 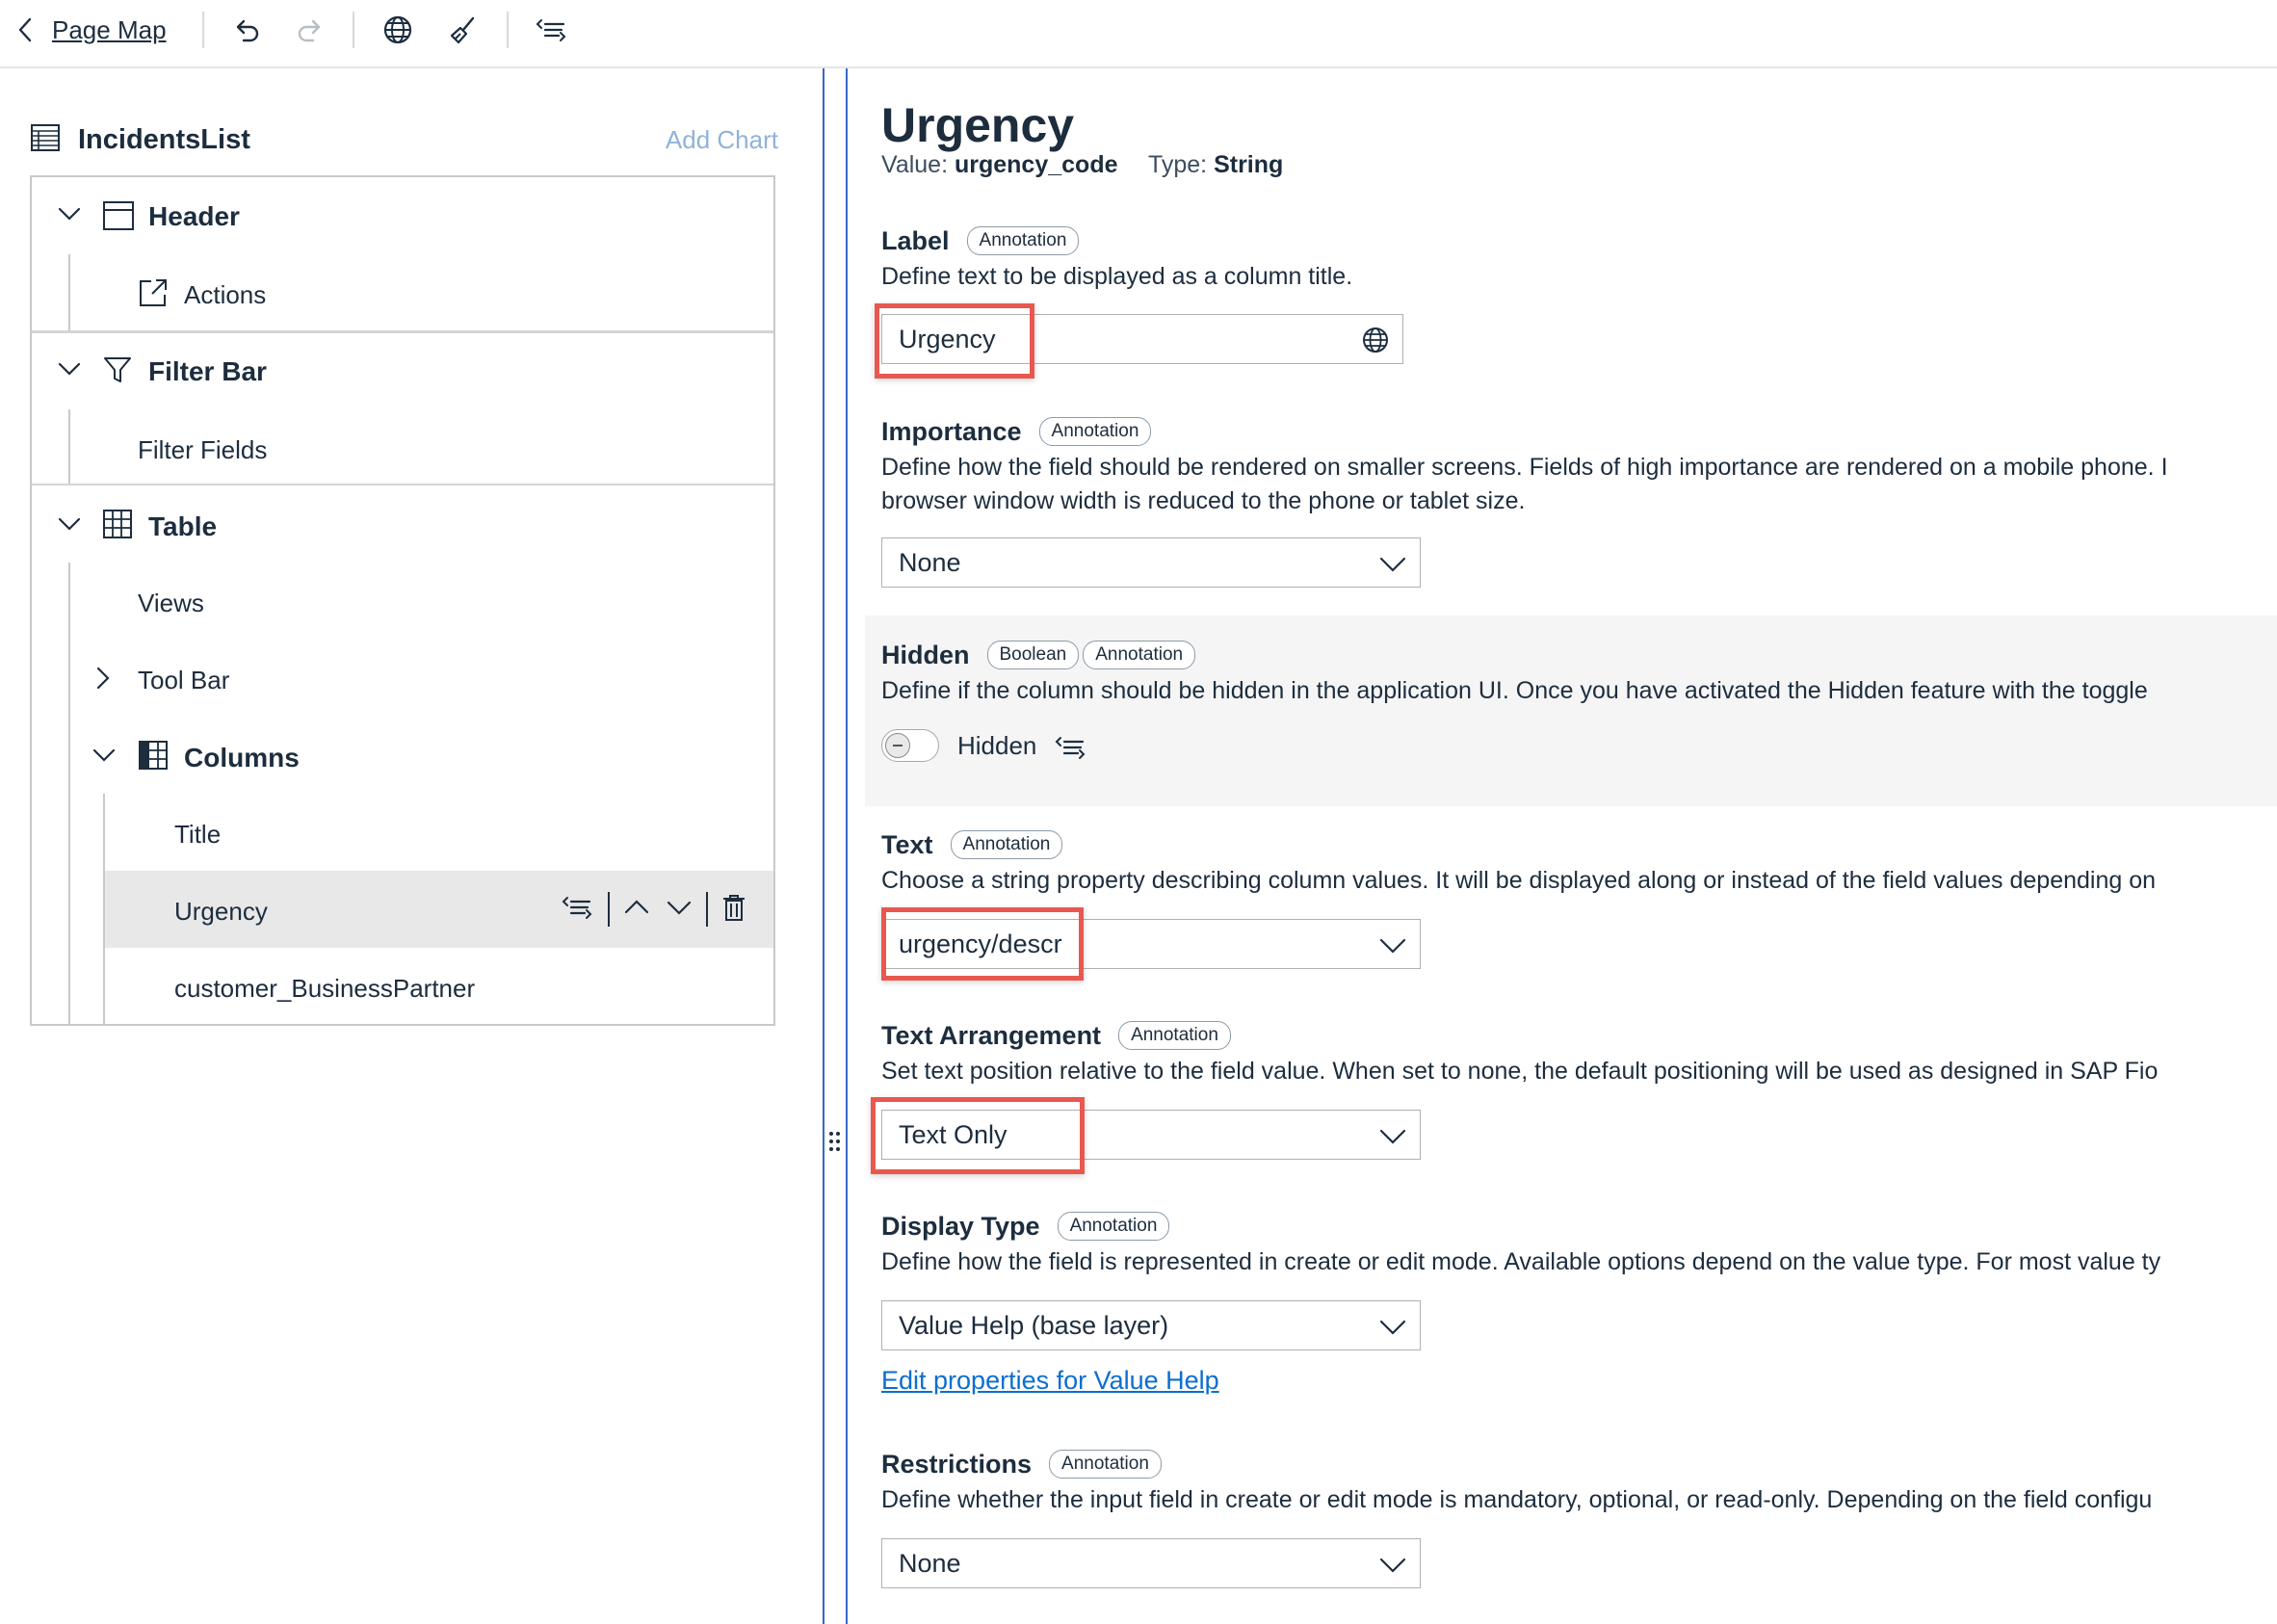 What do you see at coordinates (957, 1464) in the screenshot?
I see `prop-name: Restrictions` at bounding box center [957, 1464].